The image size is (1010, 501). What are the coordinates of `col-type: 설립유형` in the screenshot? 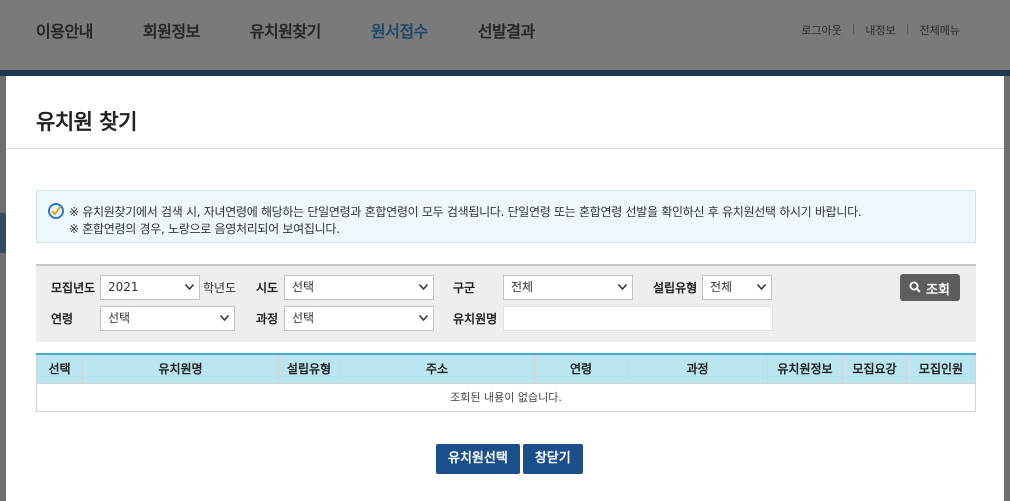 It's located at (309, 368).